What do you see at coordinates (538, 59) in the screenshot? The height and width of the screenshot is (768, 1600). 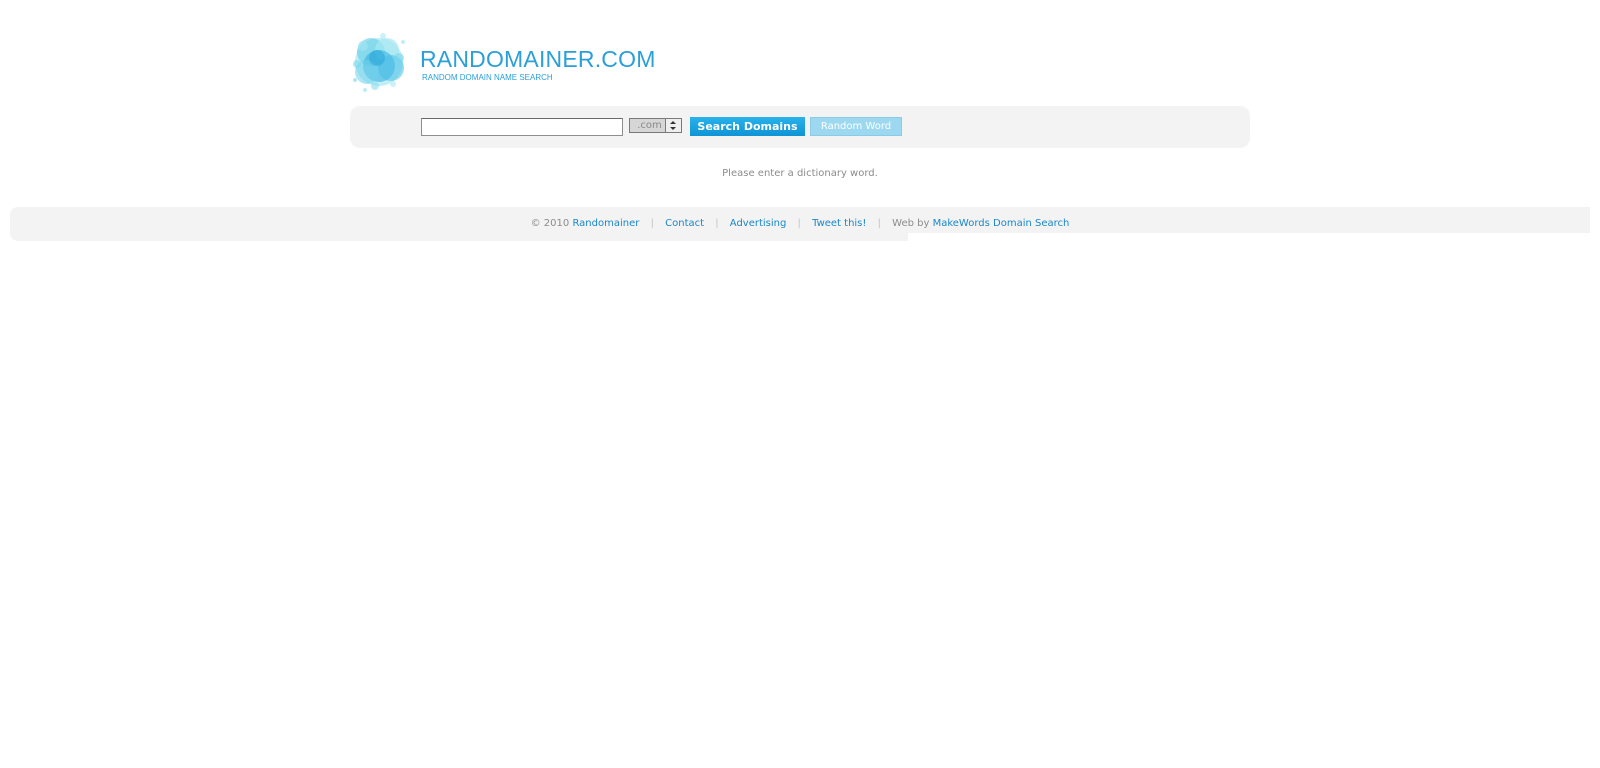 I see `site-title: RANDOMAINER.COM` at bounding box center [538, 59].